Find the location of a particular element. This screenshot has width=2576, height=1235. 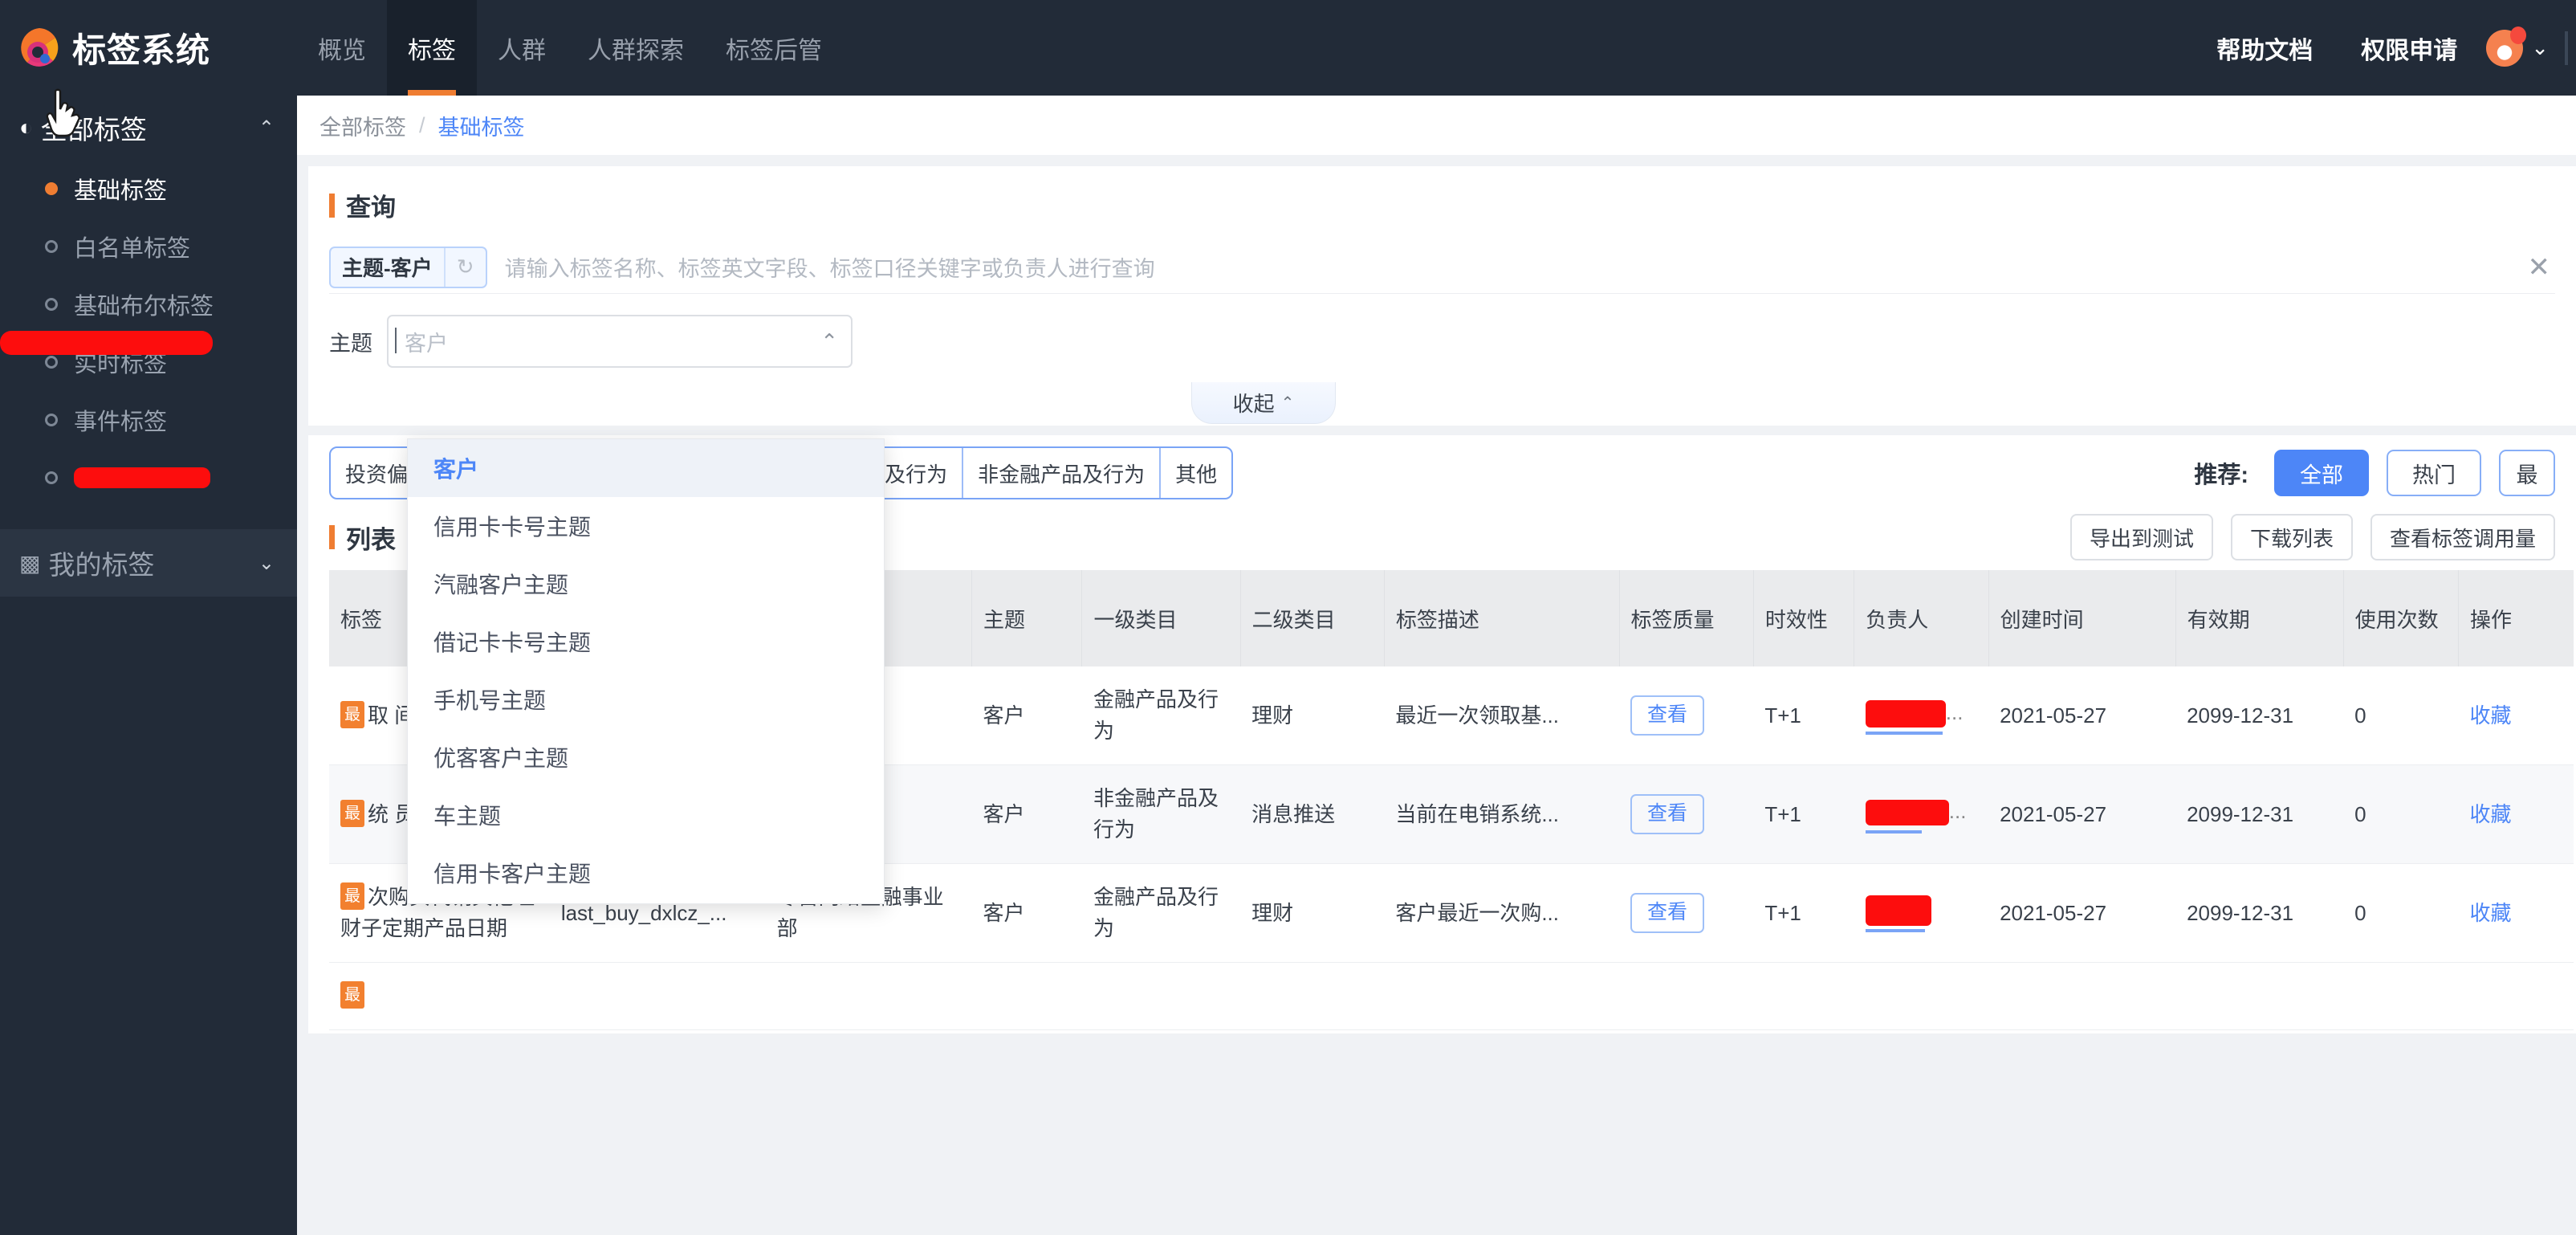

nav-right-group: 帮助文档 权限申请 ⌄ is located at coordinates (2384, 48).